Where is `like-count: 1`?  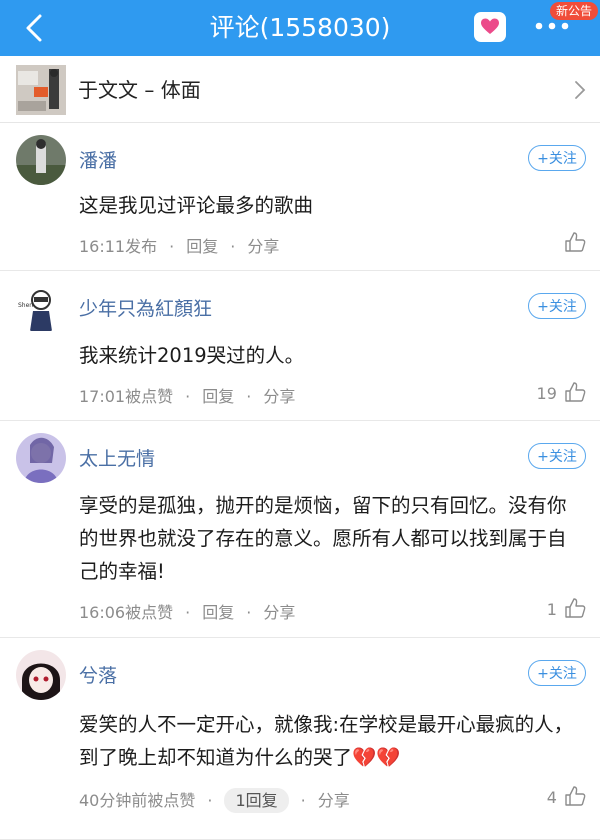 like-count: 1 is located at coordinates (551, 609).